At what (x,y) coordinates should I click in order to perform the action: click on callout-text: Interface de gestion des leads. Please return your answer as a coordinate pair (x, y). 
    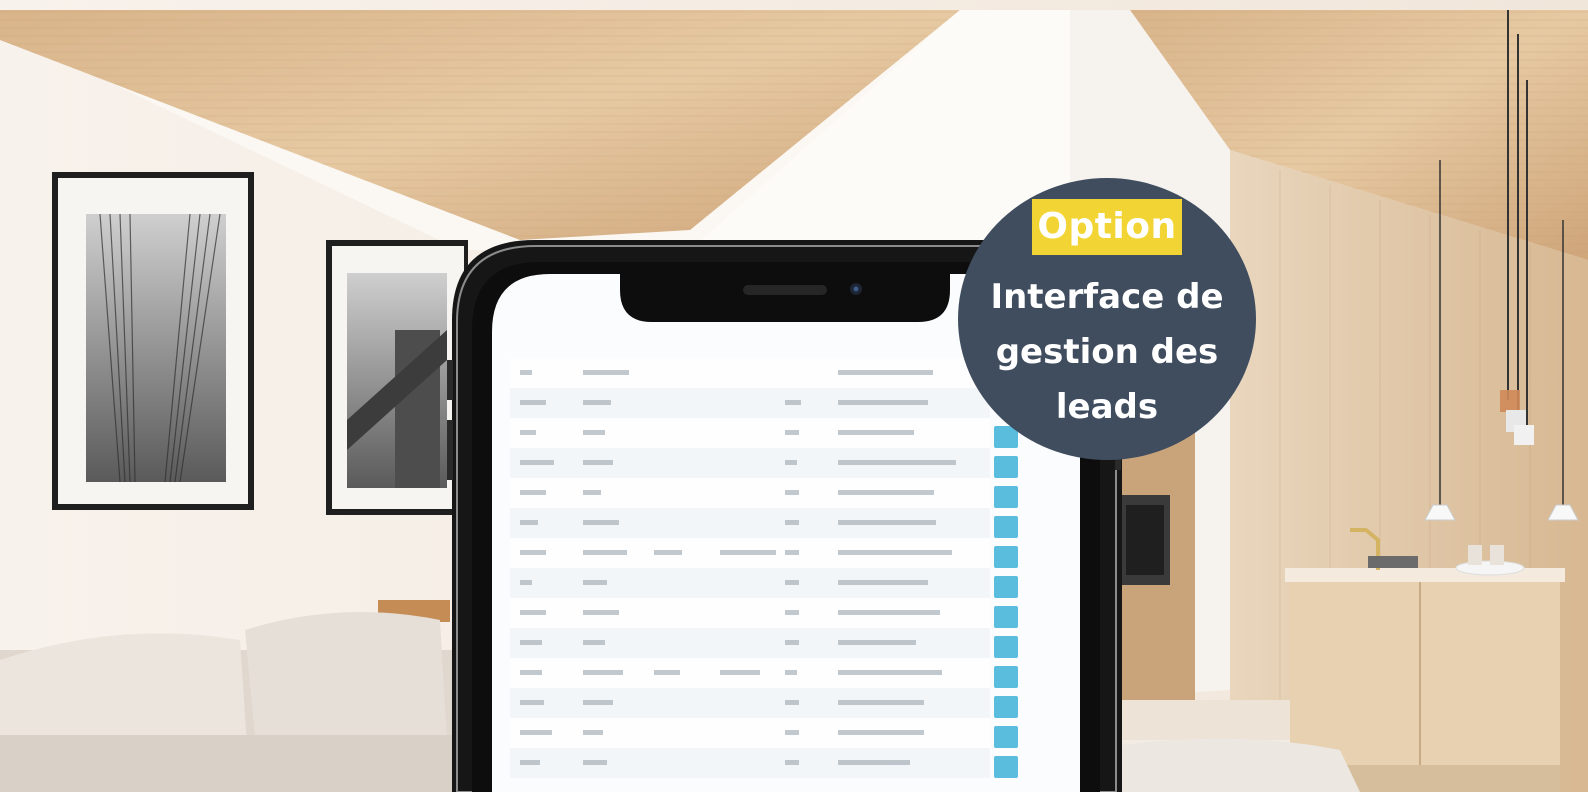
    Looking at the image, I should click on (1107, 352).